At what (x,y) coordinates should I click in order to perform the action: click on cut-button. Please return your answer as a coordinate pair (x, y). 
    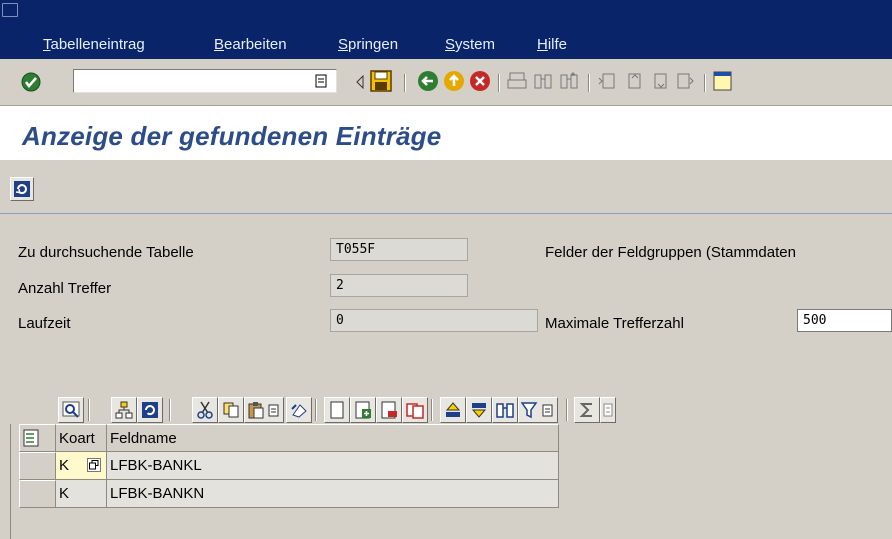
    Looking at the image, I should click on (205, 410).